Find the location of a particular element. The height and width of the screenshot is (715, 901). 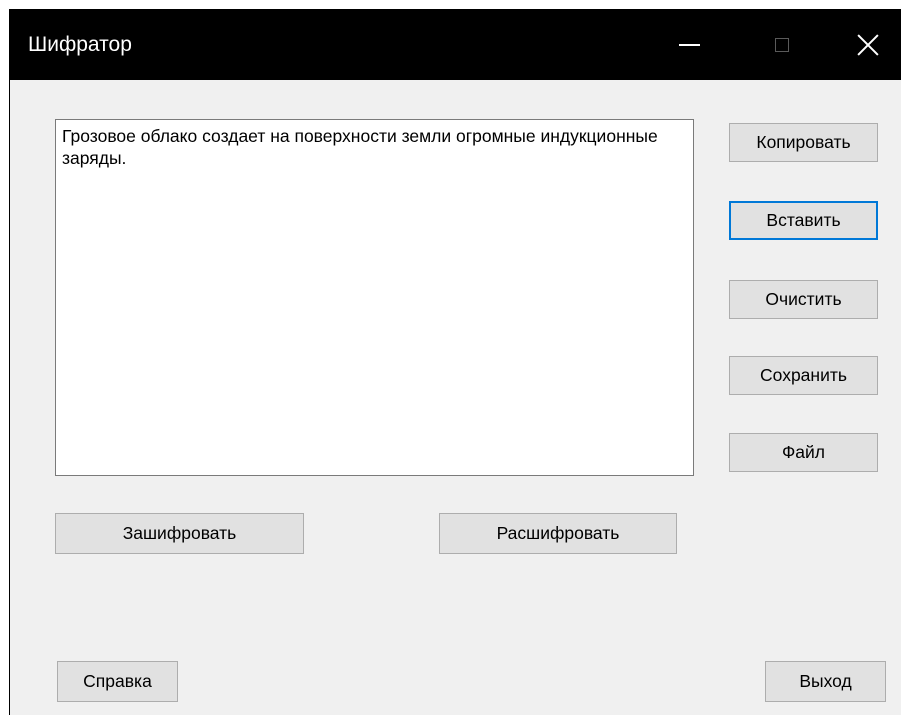

exit-button: Выход is located at coordinates (825, 681).